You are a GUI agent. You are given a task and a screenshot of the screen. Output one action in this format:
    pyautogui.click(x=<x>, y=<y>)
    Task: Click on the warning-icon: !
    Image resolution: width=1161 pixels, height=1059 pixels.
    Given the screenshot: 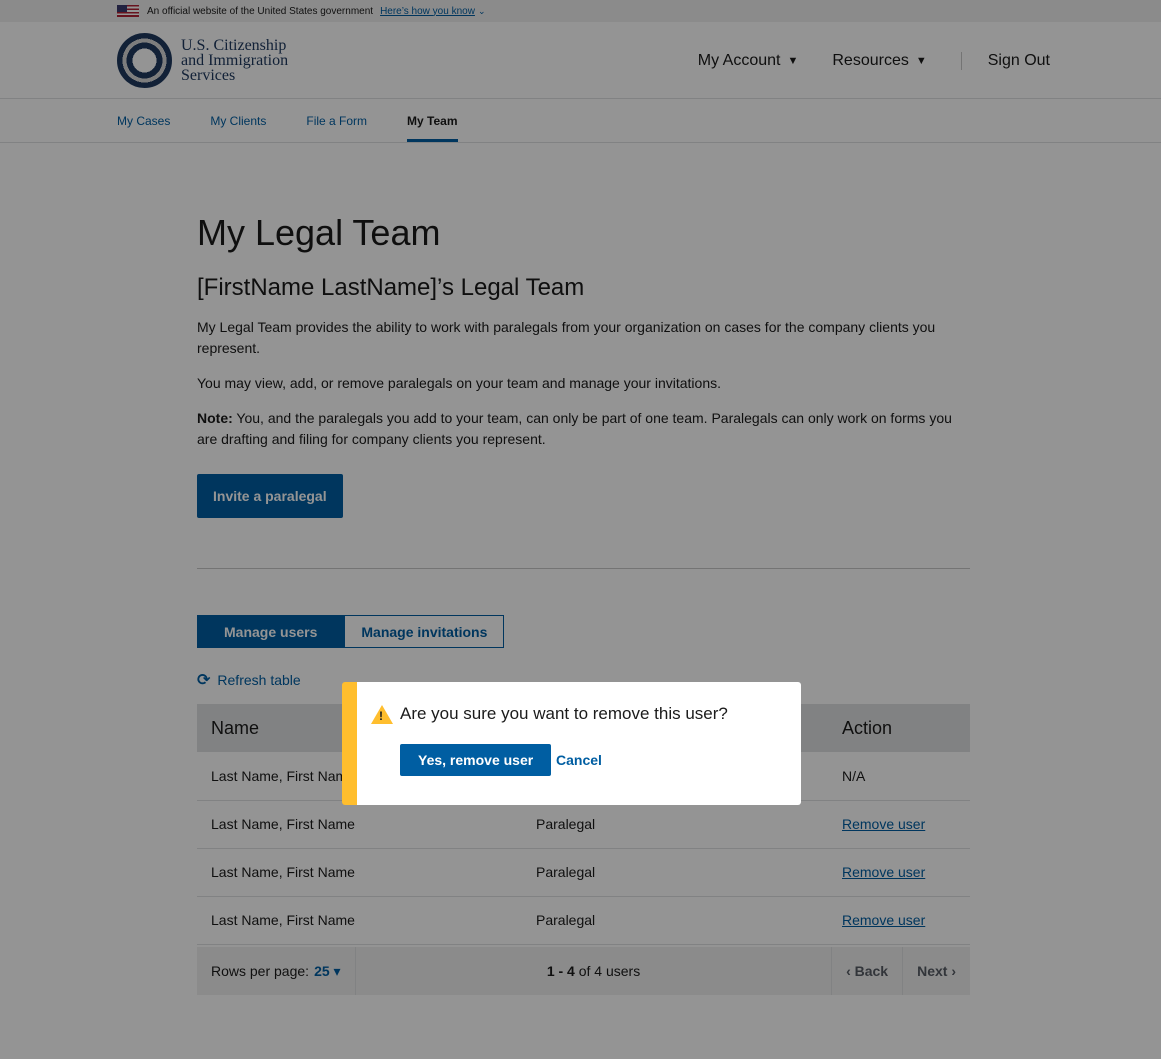 What is the action you would take?
    pyautogui.click(x=382, y=714)
    